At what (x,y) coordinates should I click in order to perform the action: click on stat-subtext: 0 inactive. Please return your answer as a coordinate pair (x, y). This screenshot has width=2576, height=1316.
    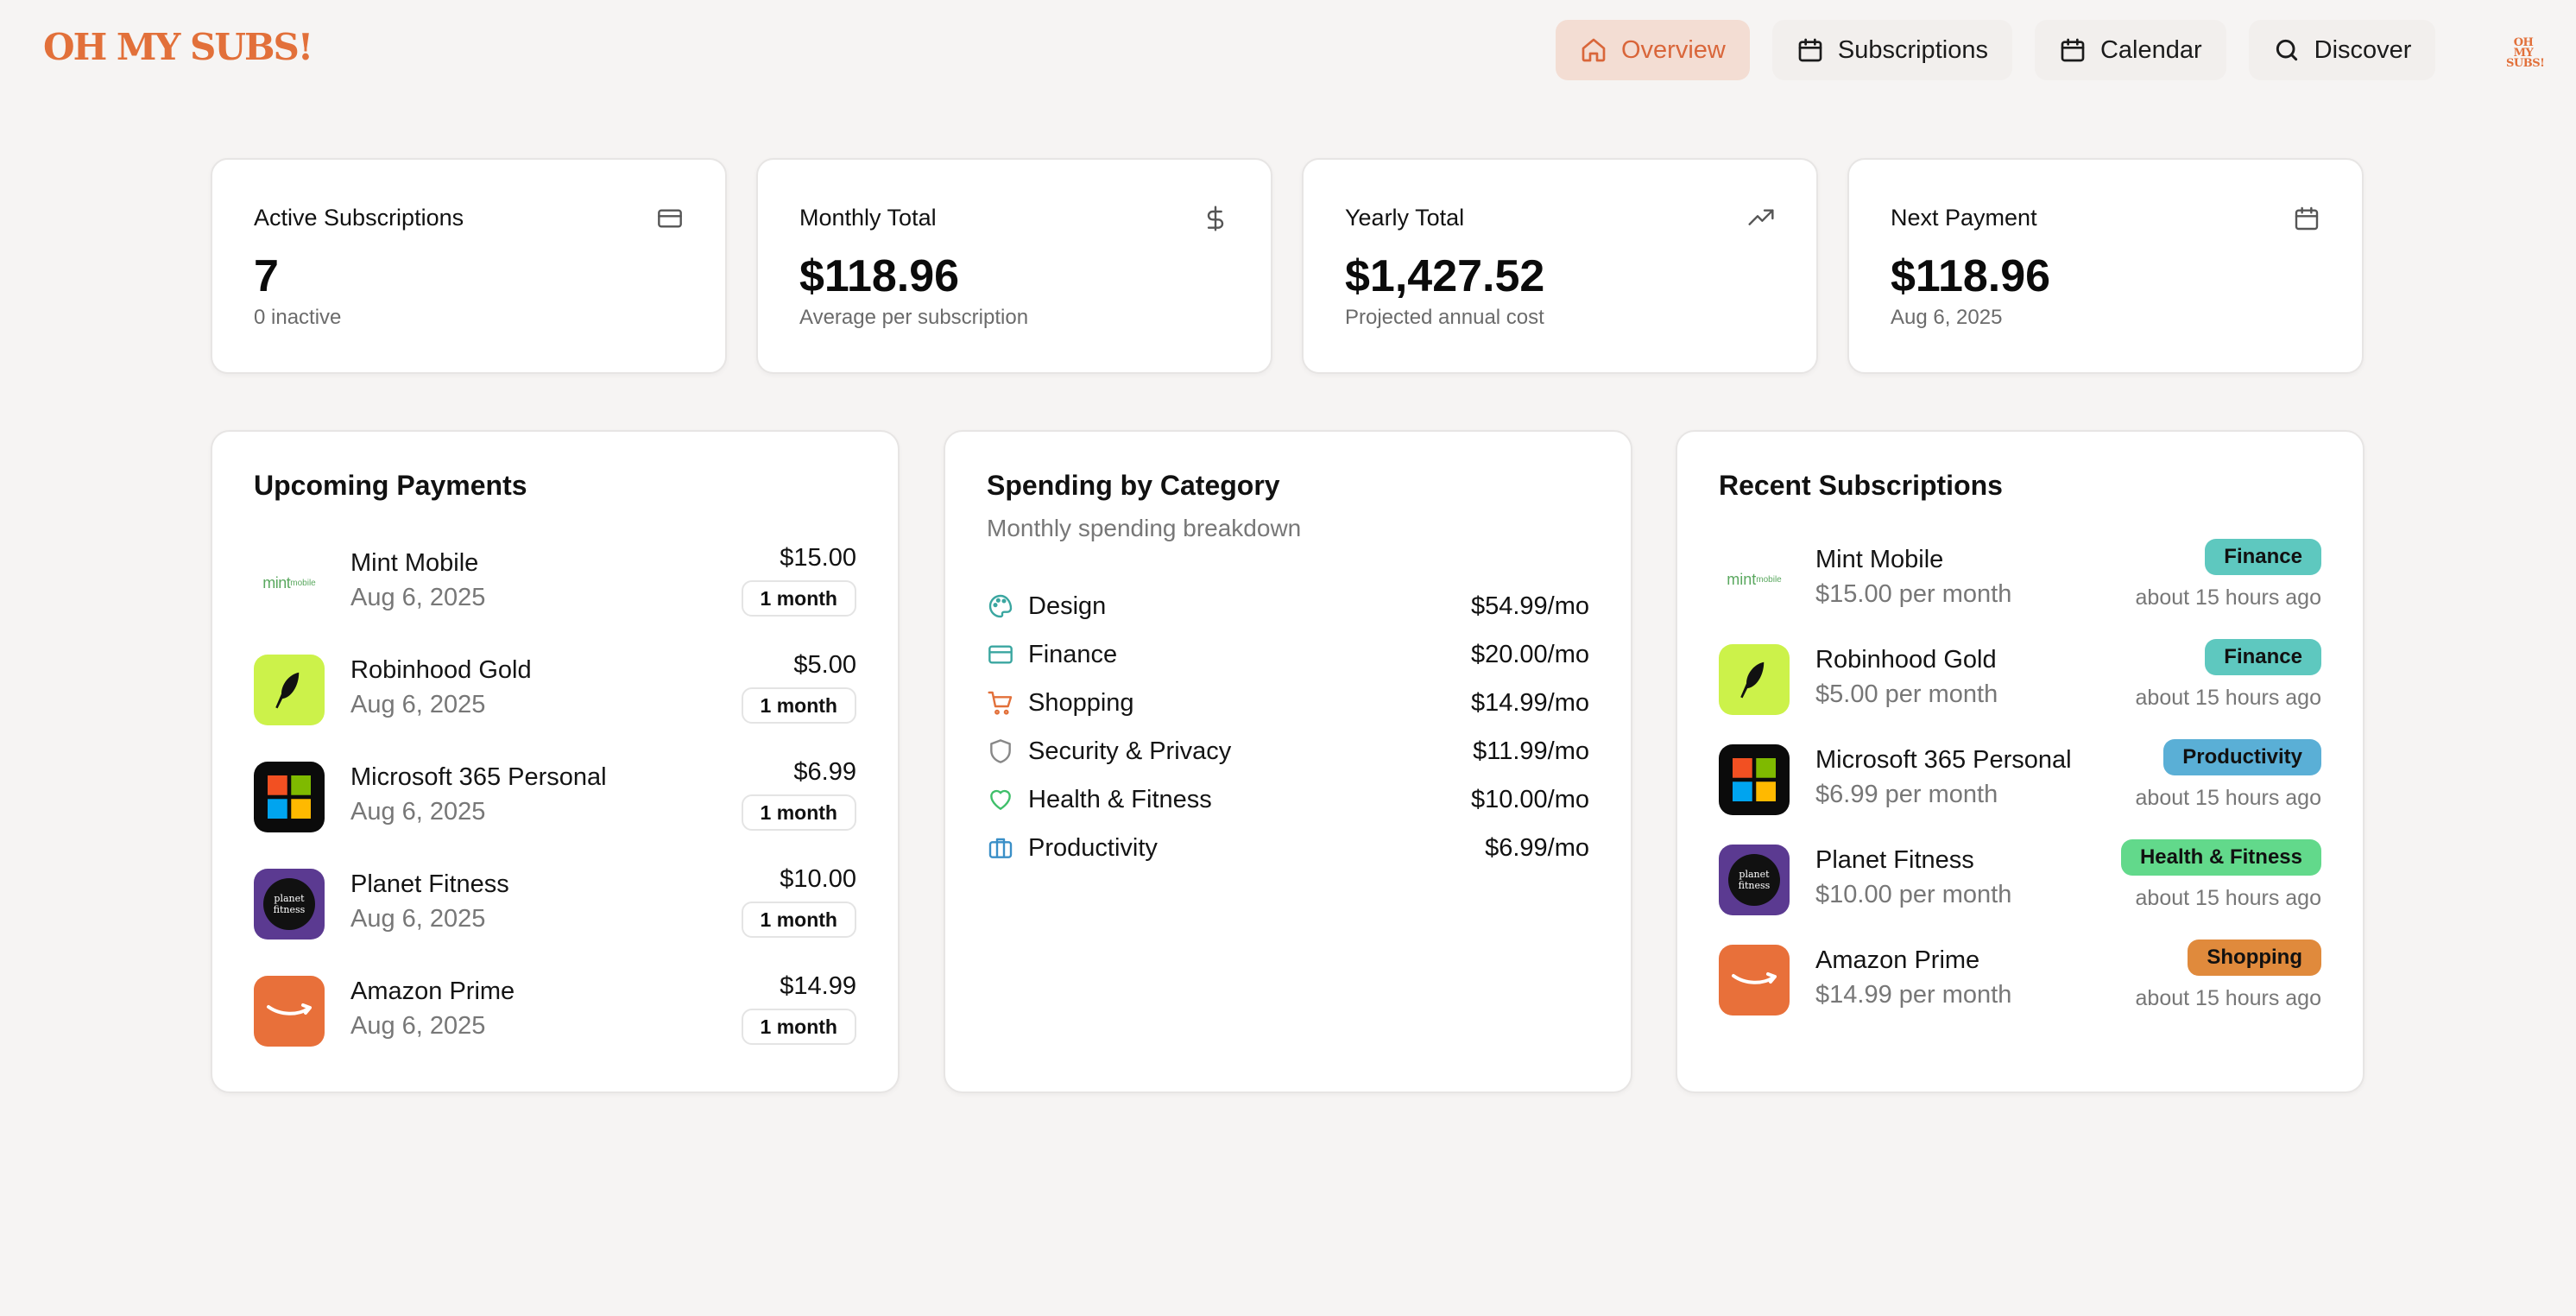
    Looking at the image, I should click on (298, 317).